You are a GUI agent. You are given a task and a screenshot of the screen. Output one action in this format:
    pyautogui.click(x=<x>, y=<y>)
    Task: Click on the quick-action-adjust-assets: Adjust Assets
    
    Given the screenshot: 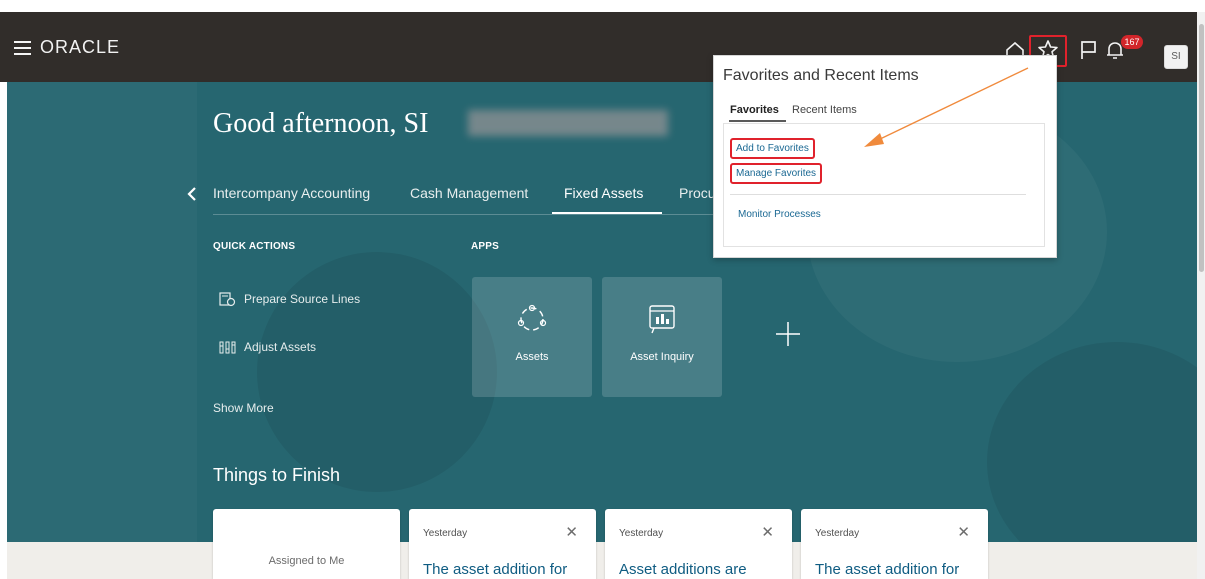 What is the action you would take?
    pyautogui.click(x=267, y=347)
    